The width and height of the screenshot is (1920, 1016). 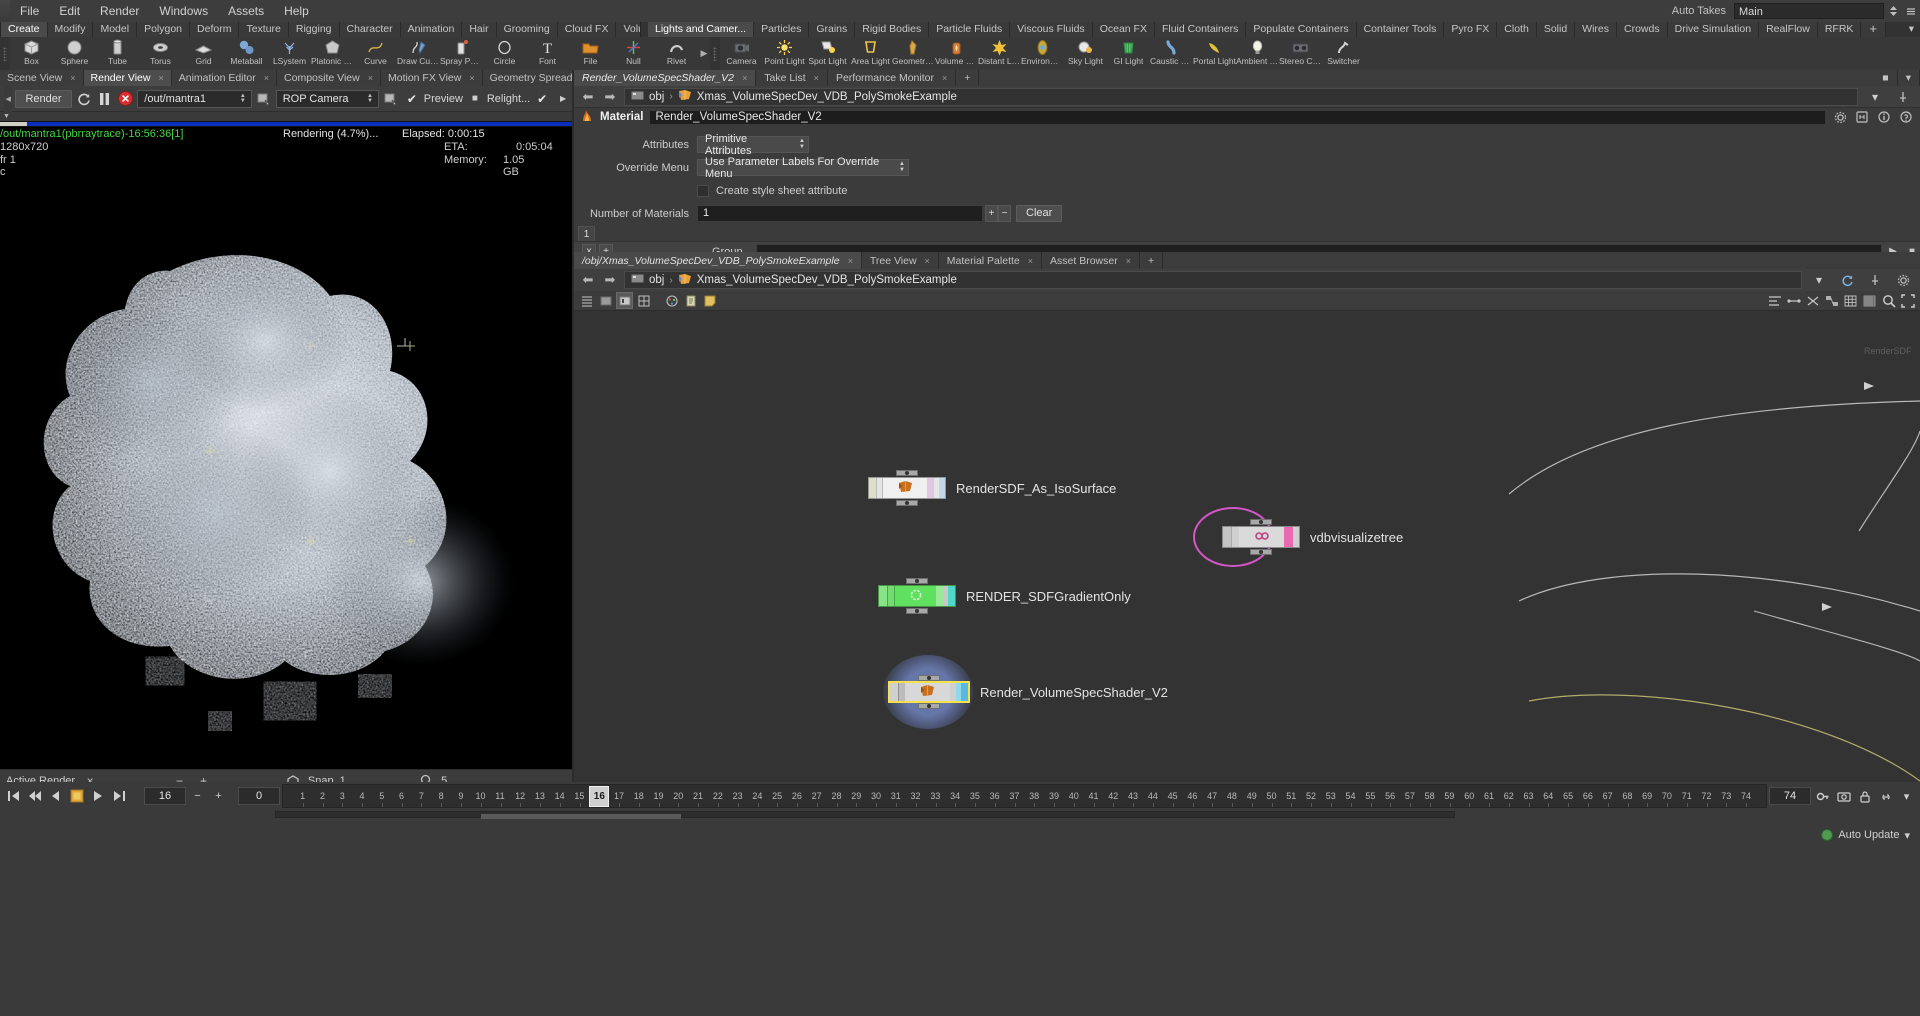 What do you see at coordinates (296, 11) in the screenshot?
I see `menu-help: Help` at bounding box center [296, 11].